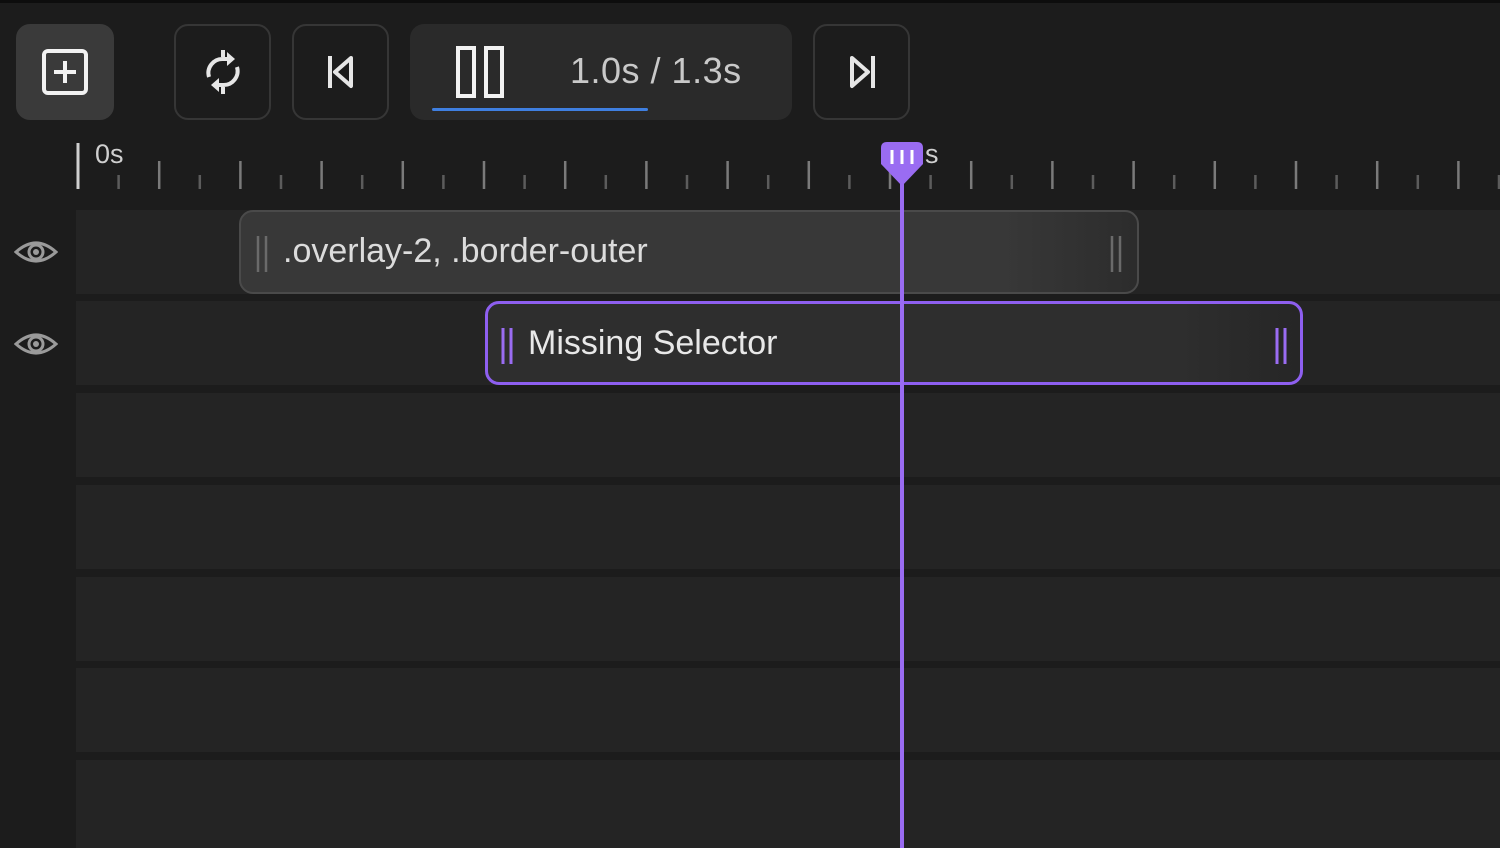  I want to click on plus-square-icon, so click(65, 72).